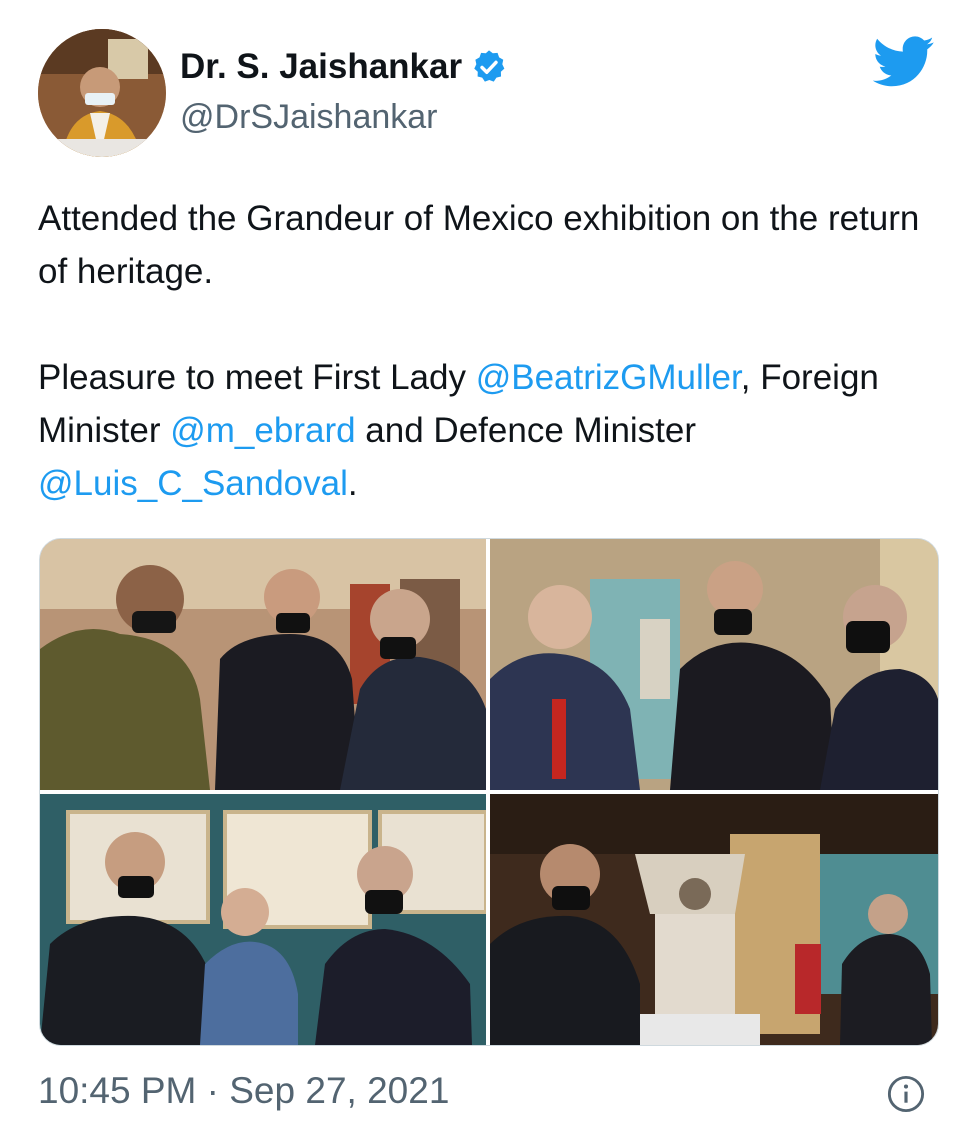 The image size is (974, 1144). I want to click on author-handle: @DrSJaishankar, so click(309, 117).